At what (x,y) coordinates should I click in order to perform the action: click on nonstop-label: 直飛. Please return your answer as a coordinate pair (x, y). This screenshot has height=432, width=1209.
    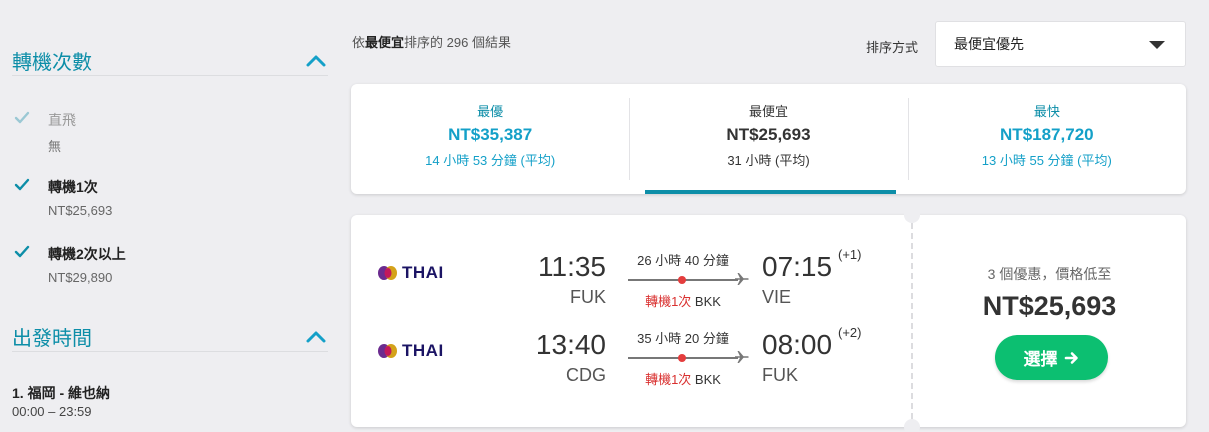
    Looking at the image, I should click on (62, 120).